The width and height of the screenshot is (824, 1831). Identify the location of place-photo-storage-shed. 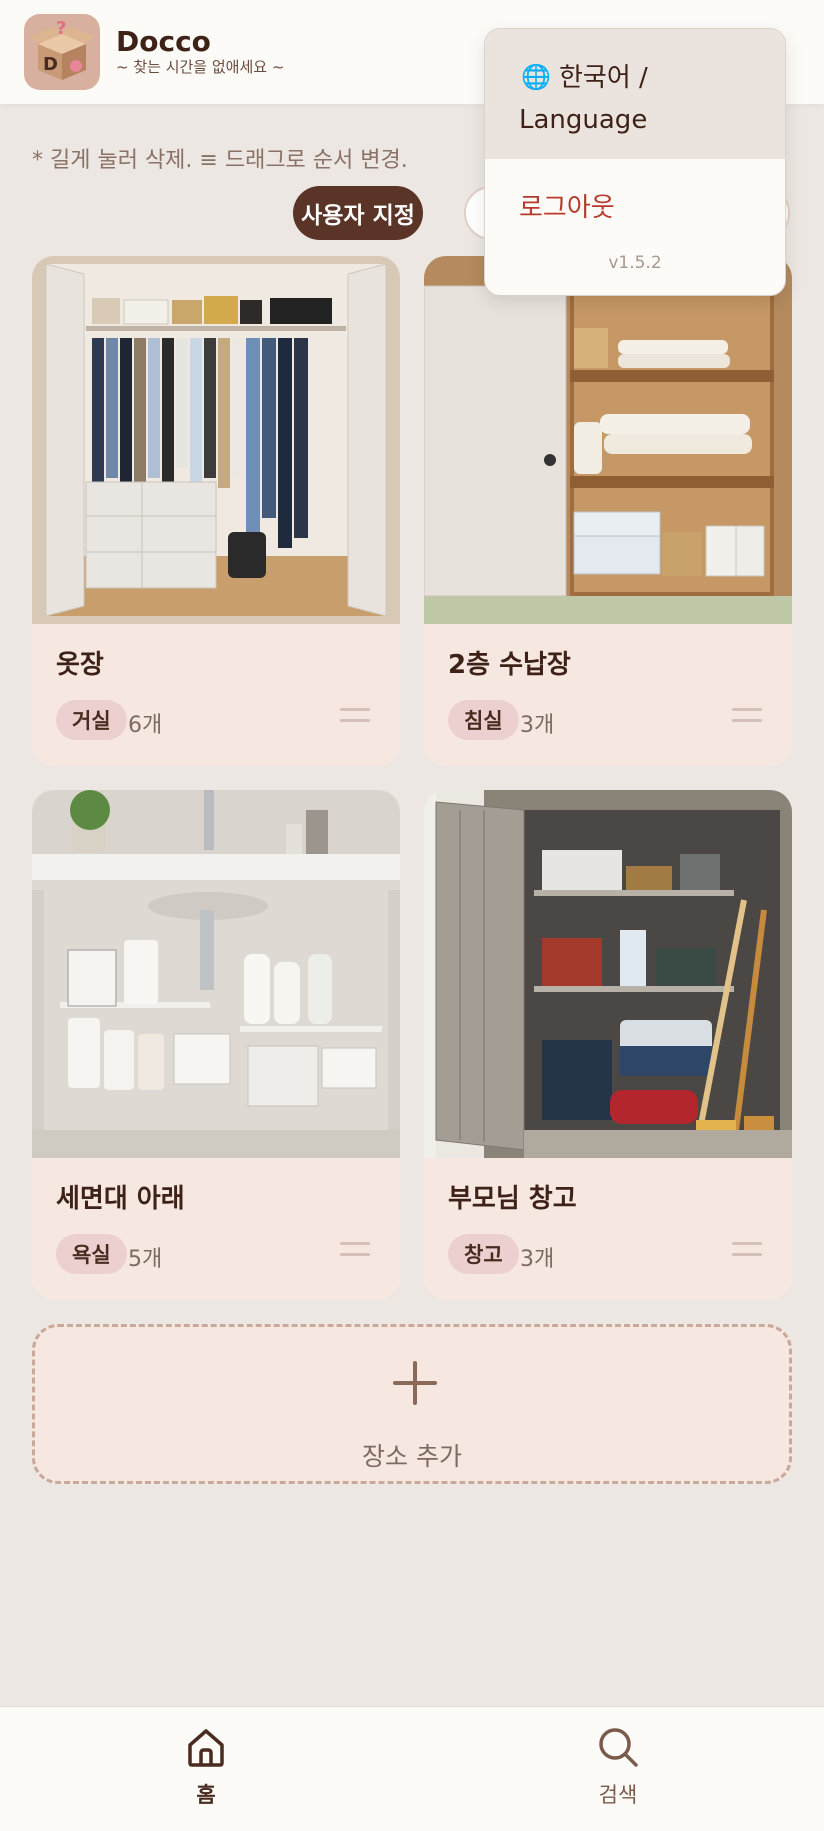
(608, 974).